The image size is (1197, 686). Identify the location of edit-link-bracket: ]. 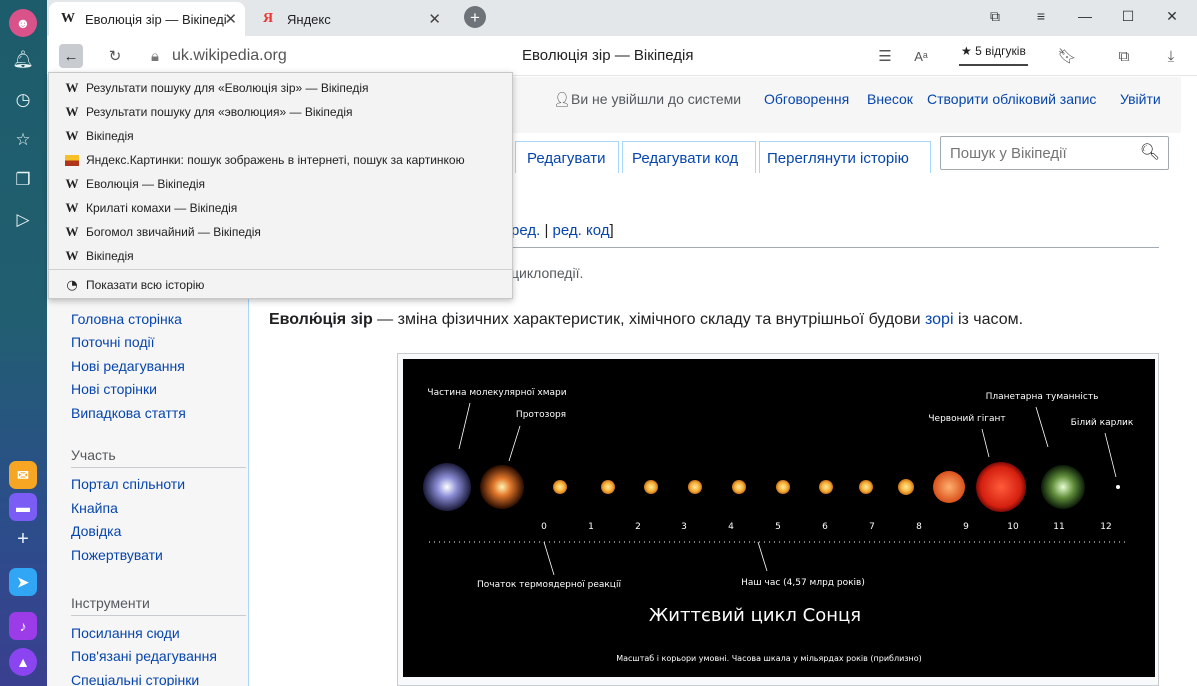
(611, 230).